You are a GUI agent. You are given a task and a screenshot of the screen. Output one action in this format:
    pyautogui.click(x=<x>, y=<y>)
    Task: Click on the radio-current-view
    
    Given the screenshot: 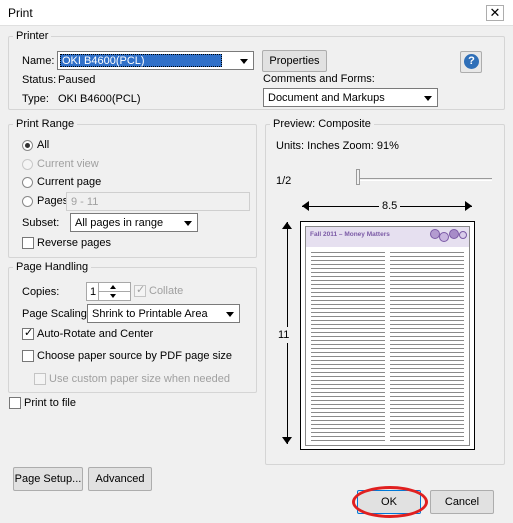 What is the action you would take?
    pyautogui.click(x=27, y=164)
    